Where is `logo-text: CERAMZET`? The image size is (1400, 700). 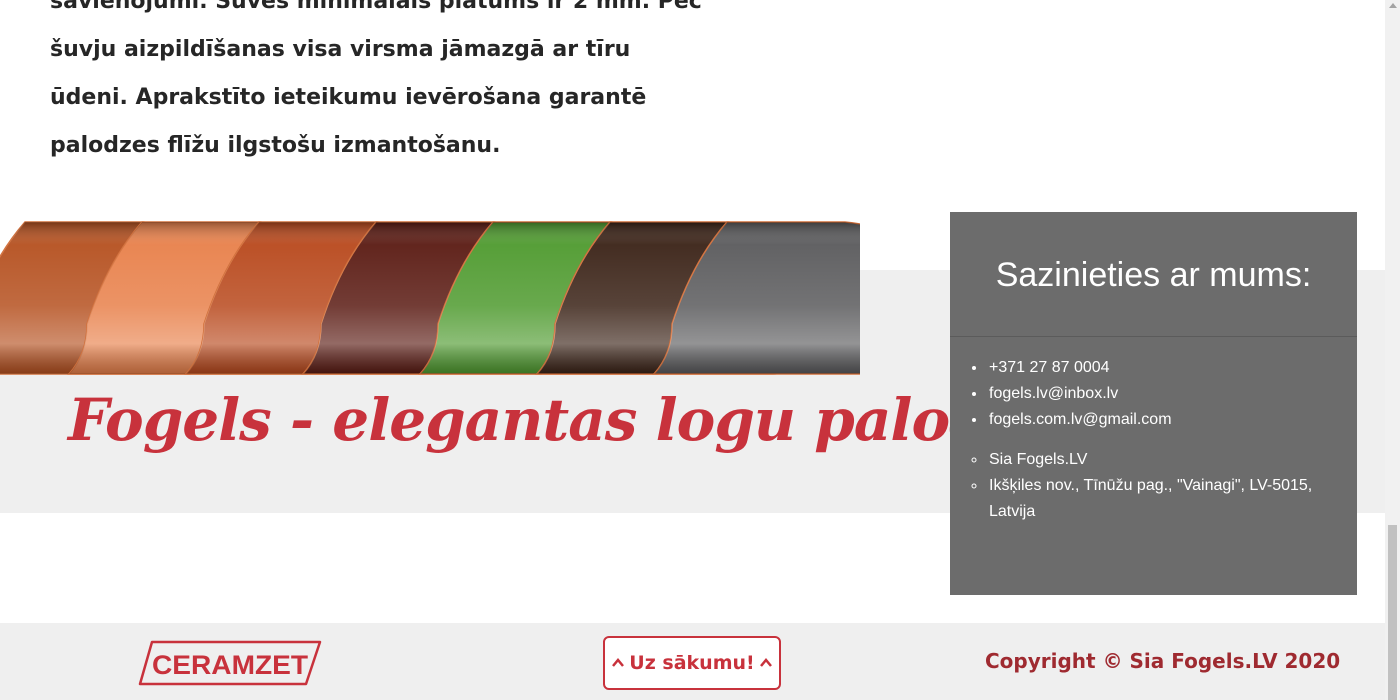
logo-text: CERAMZET is located at coordinates (230, 665).